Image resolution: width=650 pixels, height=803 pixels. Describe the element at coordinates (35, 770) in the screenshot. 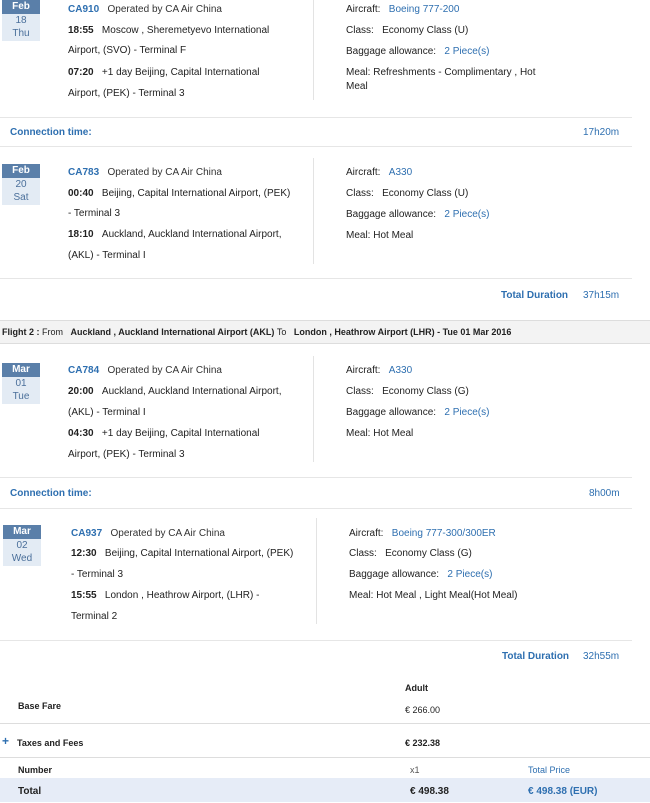

I see `number-label: Number` at that location.